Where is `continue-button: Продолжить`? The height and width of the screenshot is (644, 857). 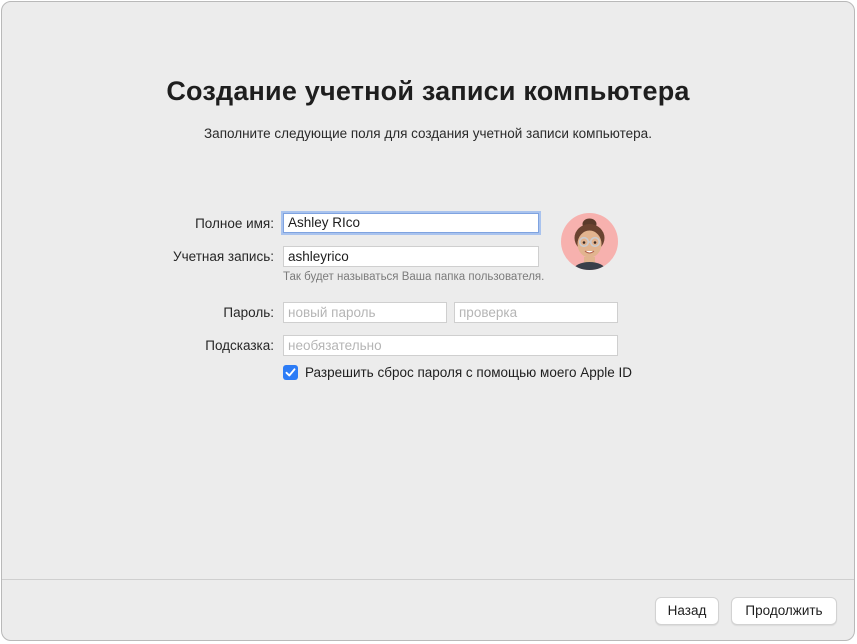 continue-button: Продолжить is located at coordinates (784, 611).